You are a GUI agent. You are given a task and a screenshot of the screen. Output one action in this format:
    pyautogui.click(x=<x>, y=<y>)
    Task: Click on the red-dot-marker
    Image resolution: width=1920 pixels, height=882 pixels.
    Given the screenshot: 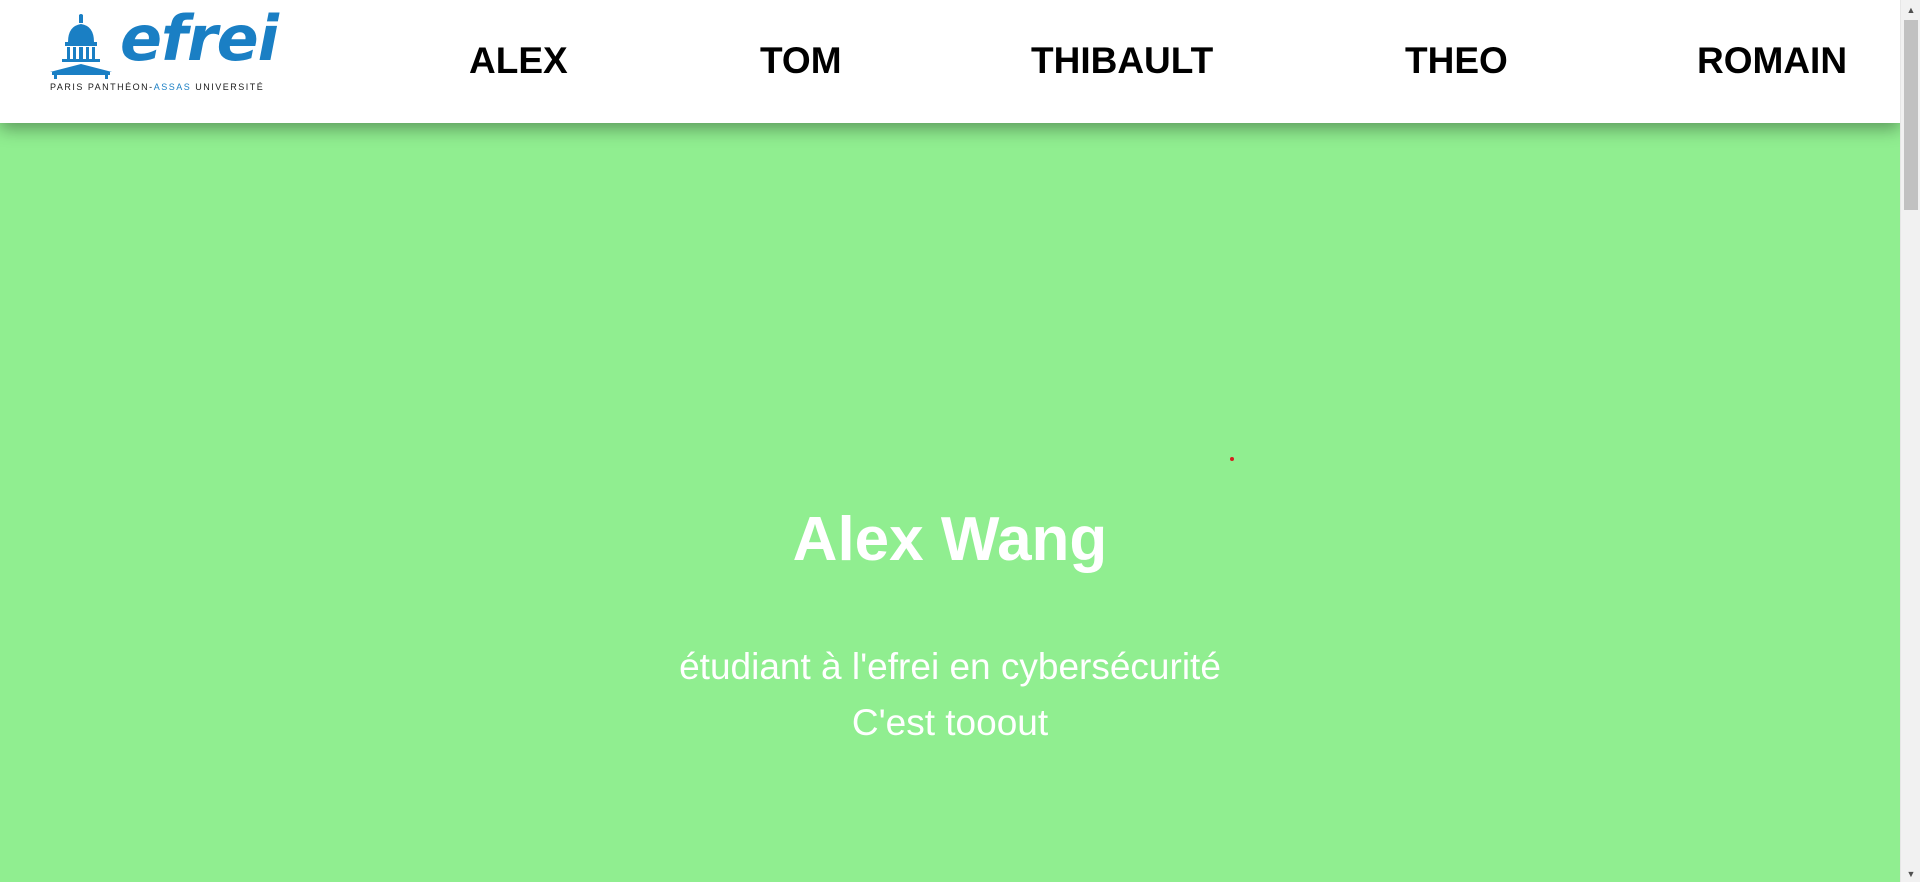 What is the action you would take?
    pyautogui.click(x=1232, y=459)
    